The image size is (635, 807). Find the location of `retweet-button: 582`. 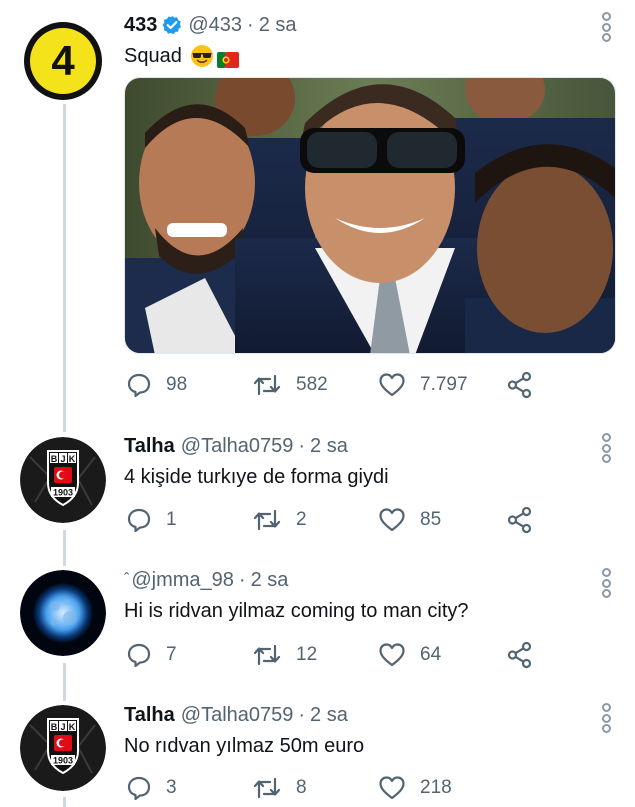

retweet-button: 582 is located at coordinates (290, 385).